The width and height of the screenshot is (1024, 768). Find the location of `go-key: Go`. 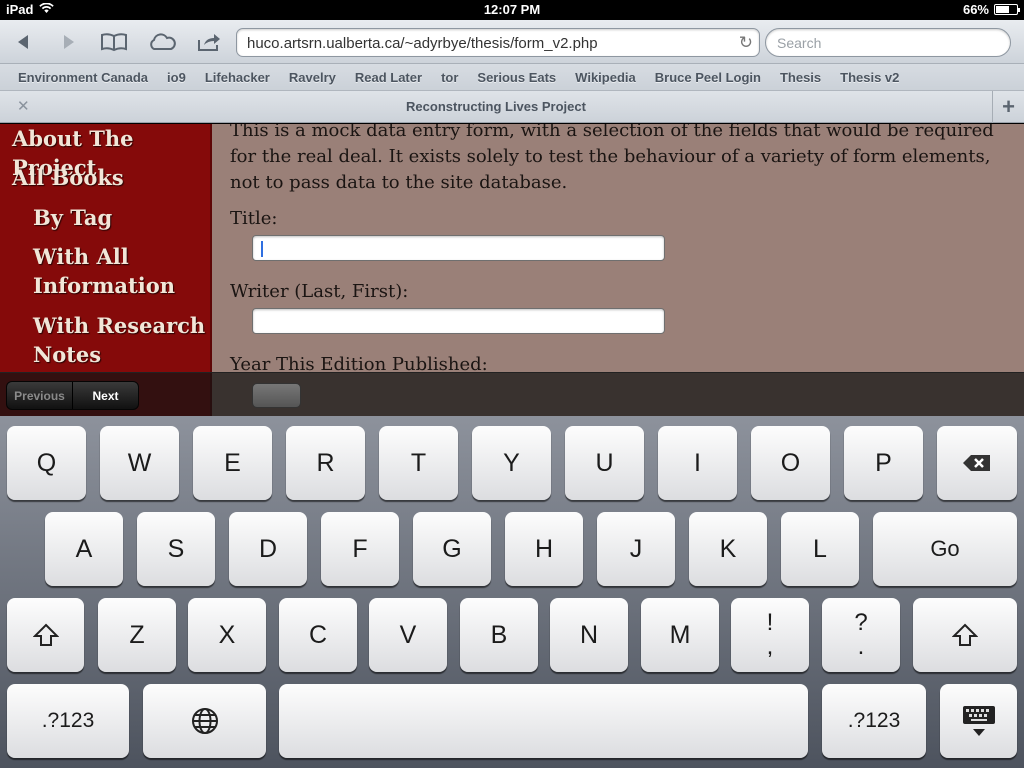

go-key: Go is located at coordinates (945, 549).